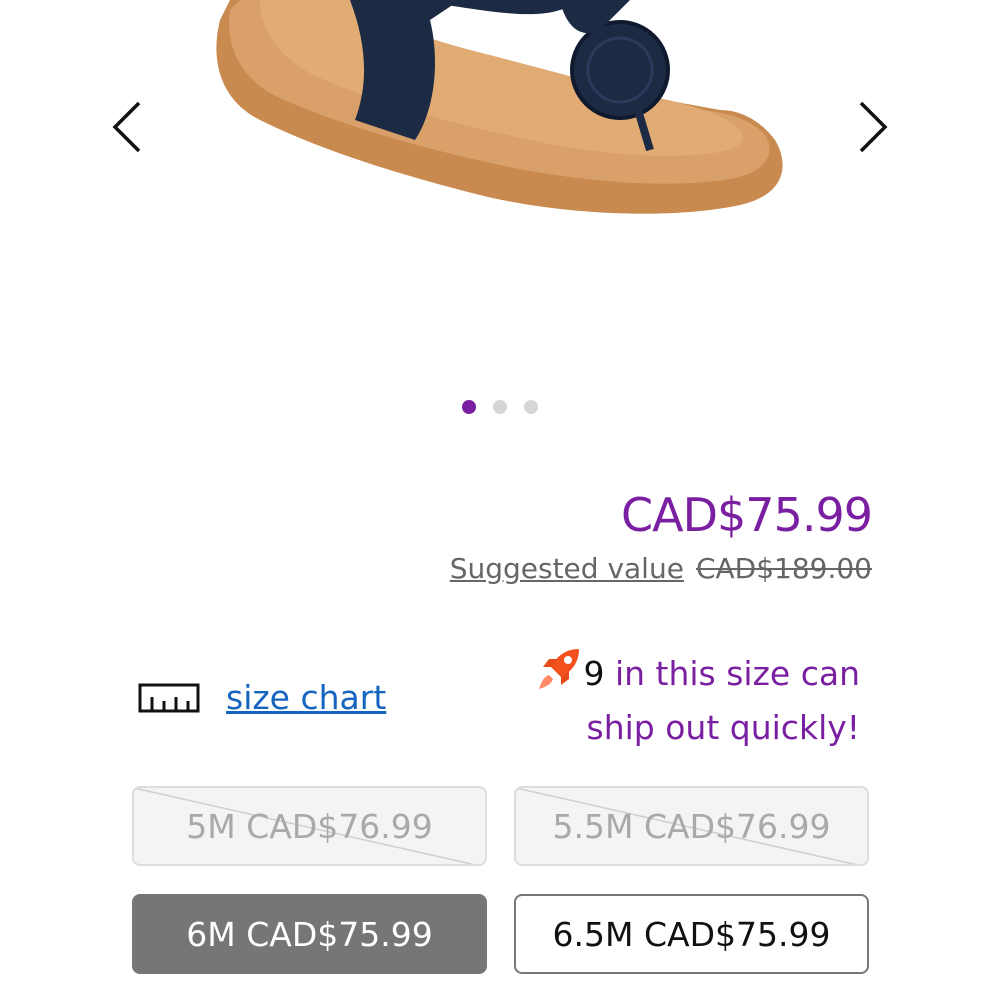 Image resolution: width=1000 pixels, height=1000 pixels. Describe the element at coordinates (747, 515) in the screenshot. I see `current-price: CAD$75.99` at that location.